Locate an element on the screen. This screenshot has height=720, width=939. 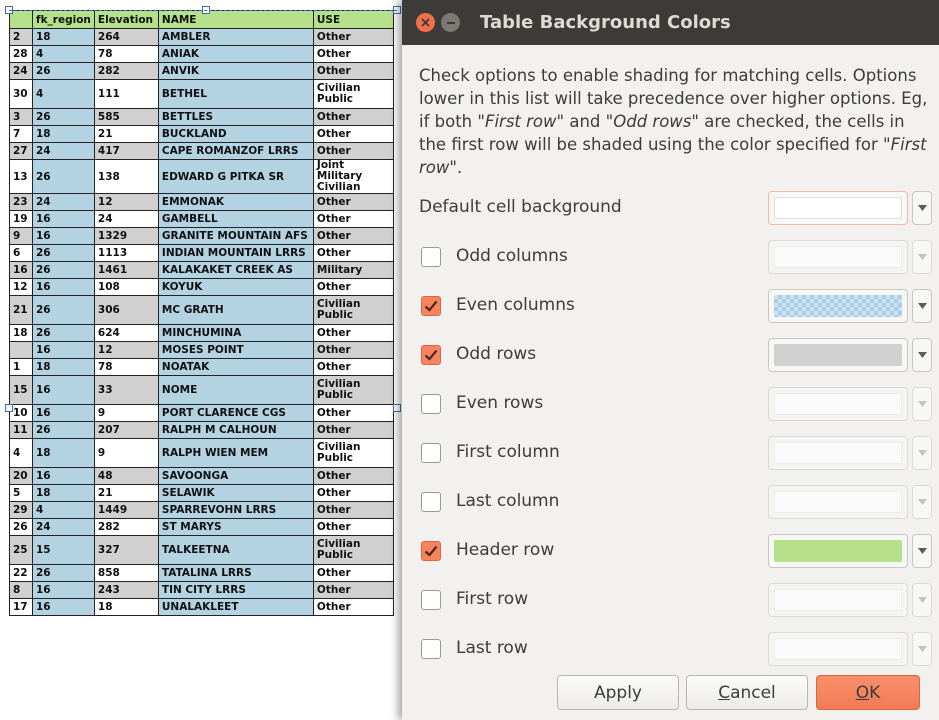
table-row: 25 15 327 TALKEETNA Civilian Public is located at coordinates (201, 550).